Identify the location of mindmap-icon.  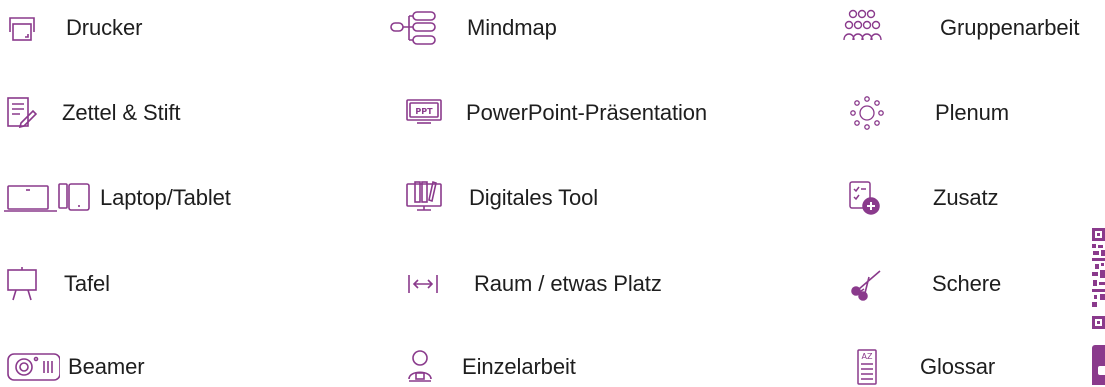
(413, 28).